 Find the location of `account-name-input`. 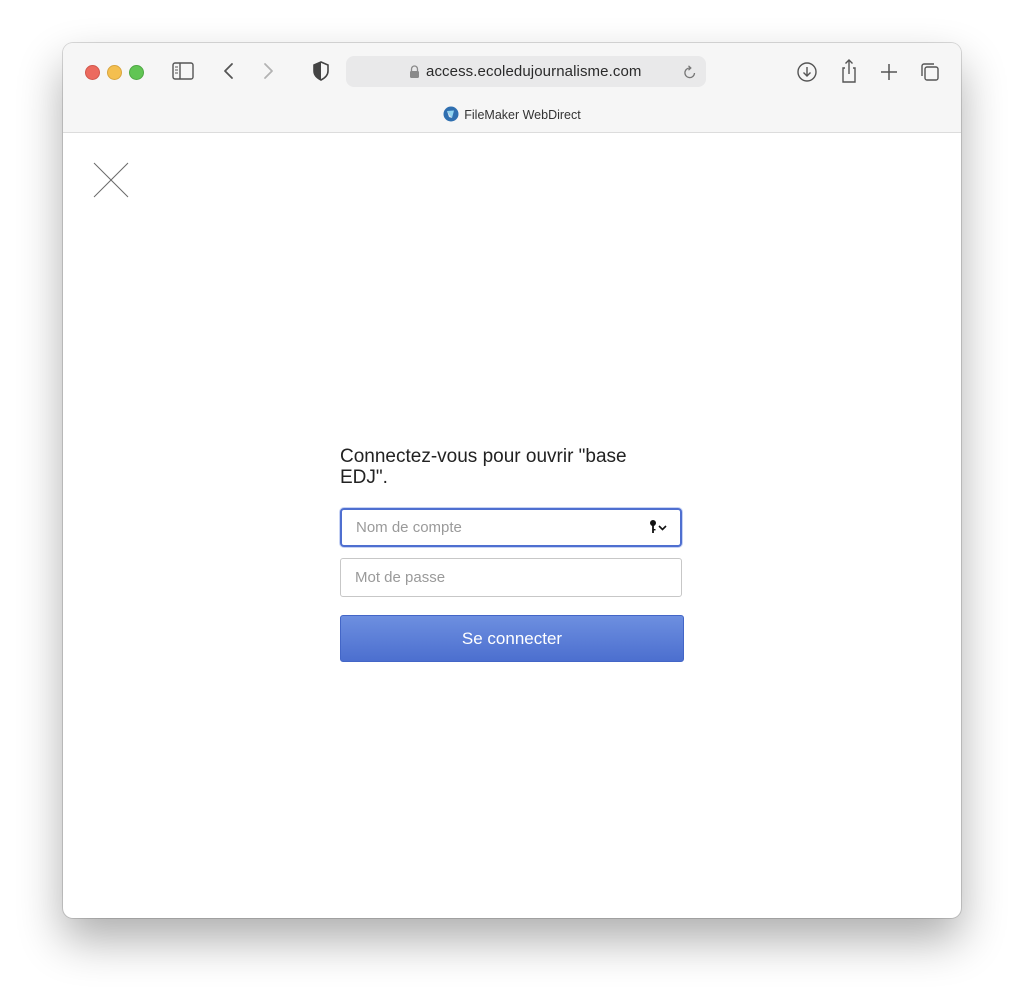

account-name-input is located at coordinates (511, 527).